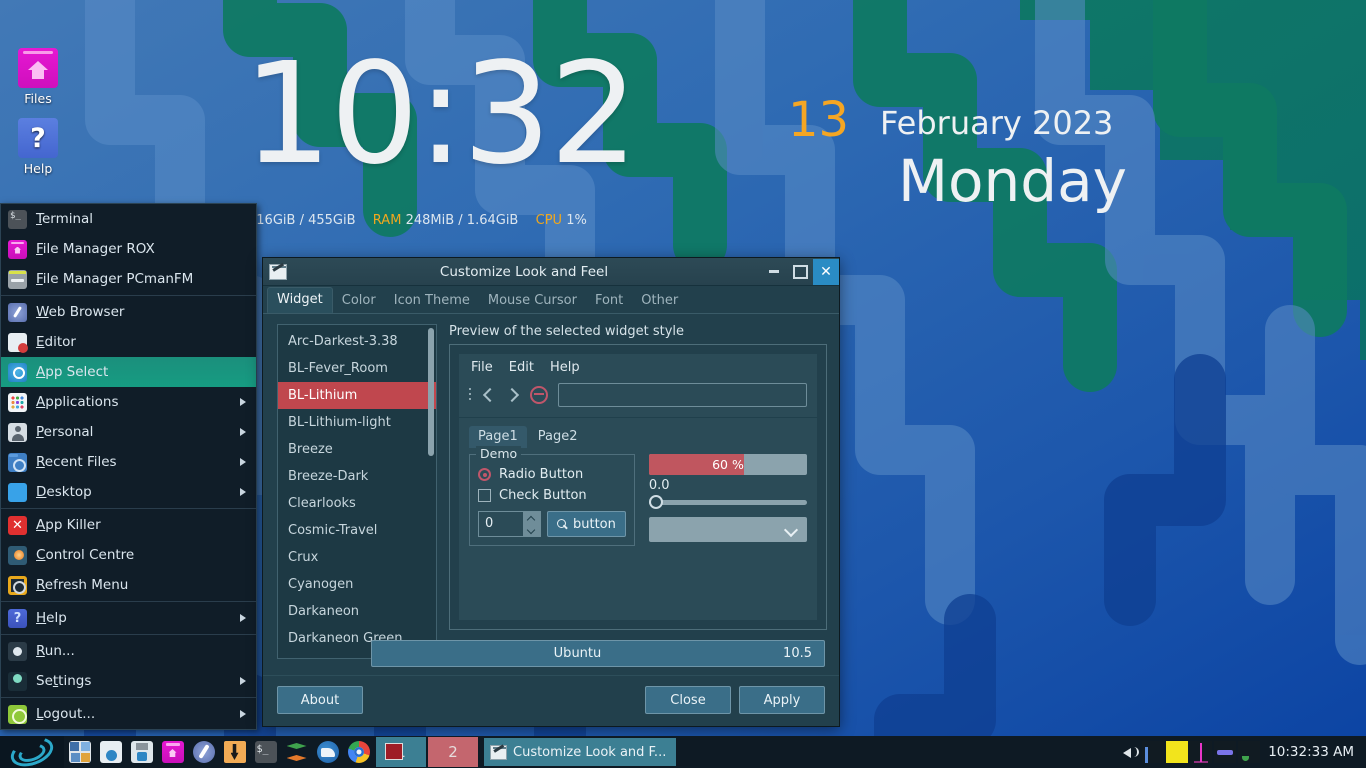 The image size is (1366, 768). I want to click on forward-chevron-icon, so click(513, 395).